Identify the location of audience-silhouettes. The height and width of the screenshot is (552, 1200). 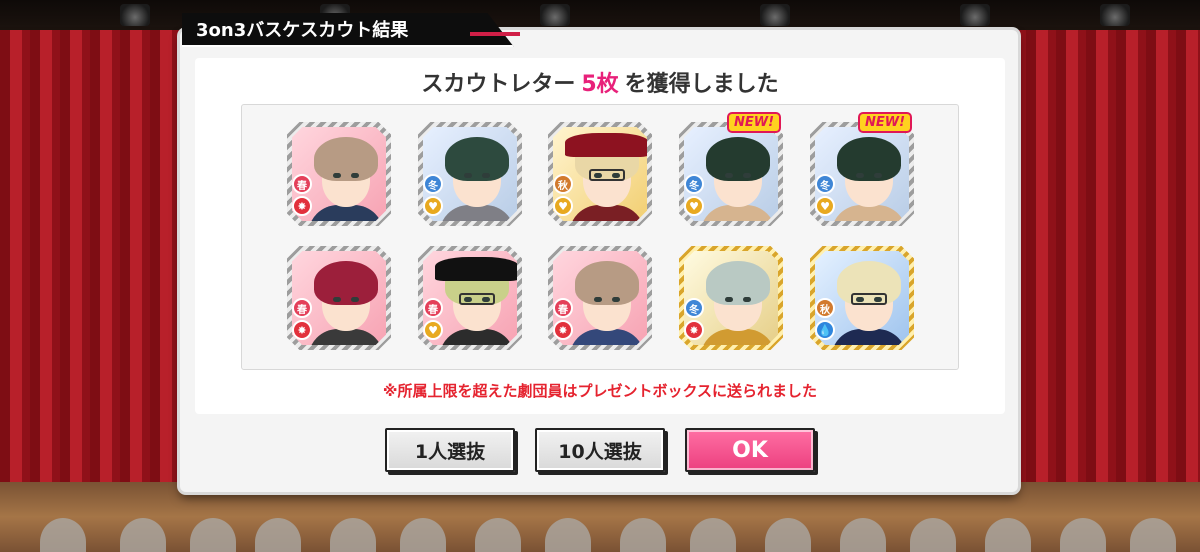
(600, 534).